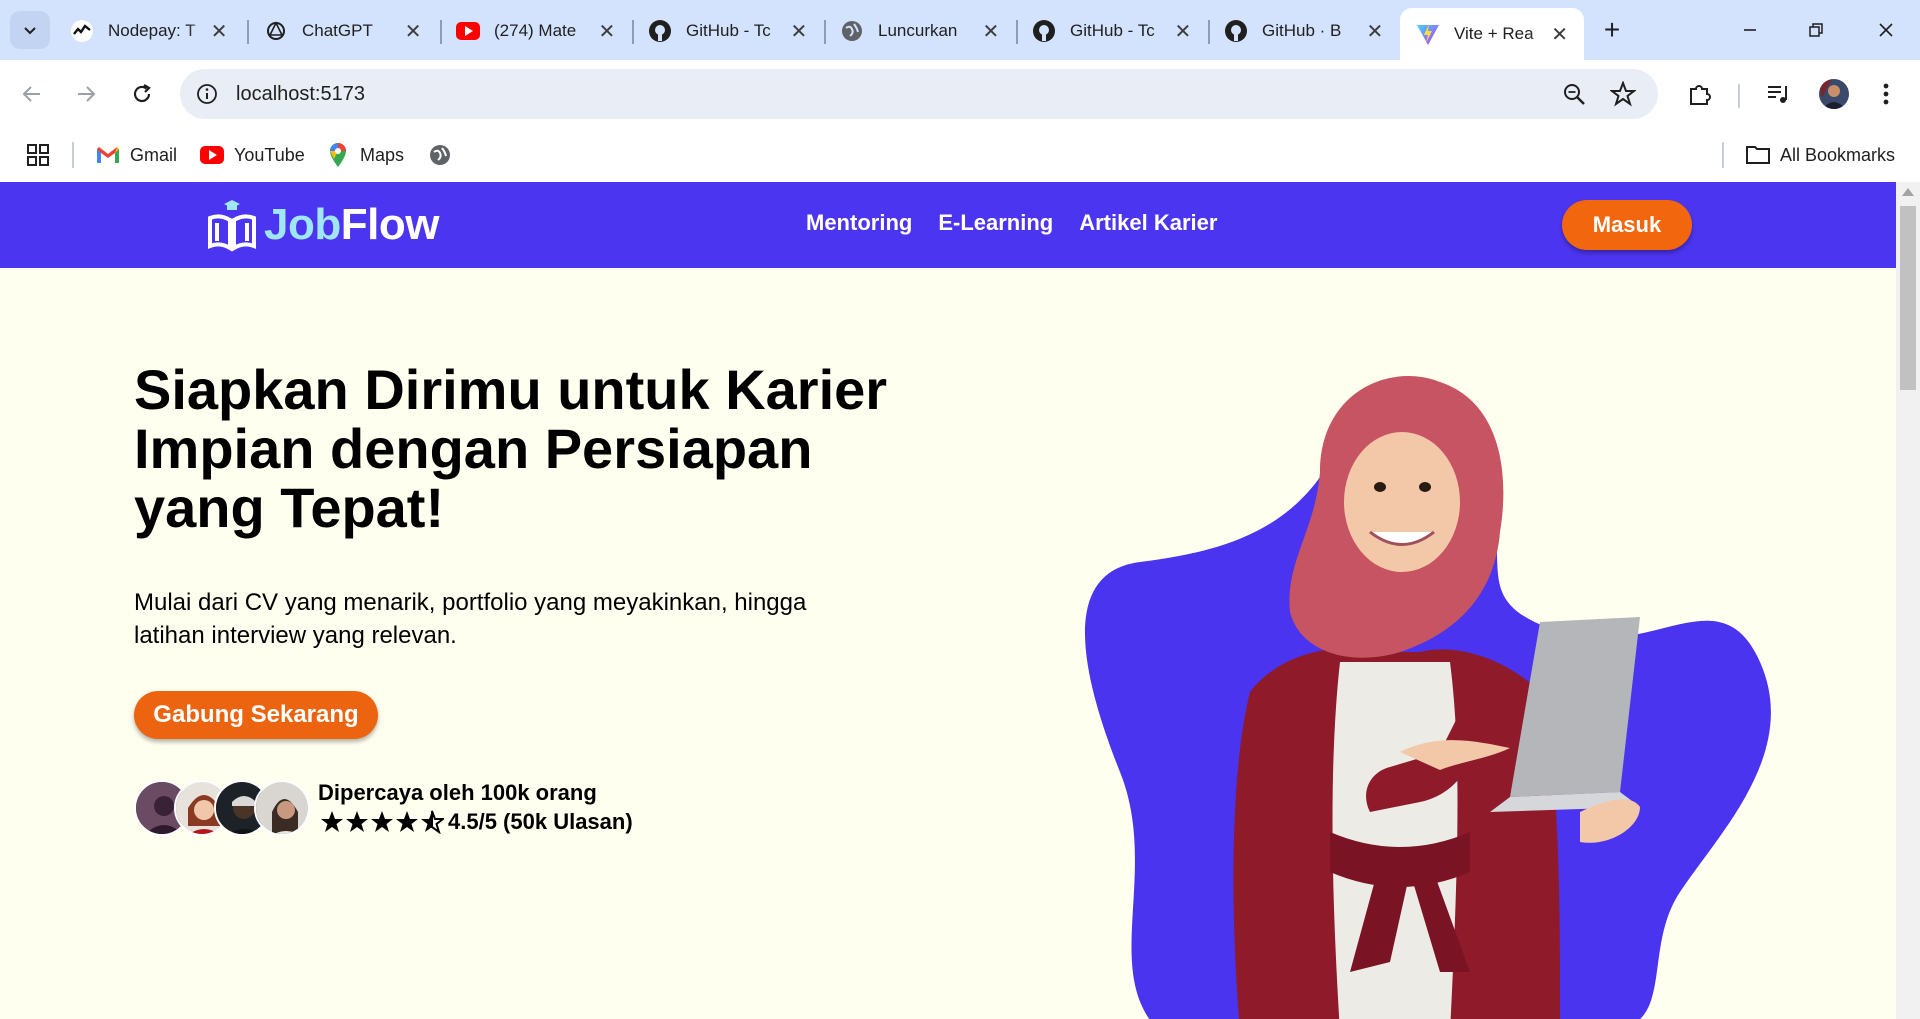  What do you see at coordinates (1908, 192) in the screenshot?
I see `scroll-up-arrow-icon` at bounding box center [1908, 192].